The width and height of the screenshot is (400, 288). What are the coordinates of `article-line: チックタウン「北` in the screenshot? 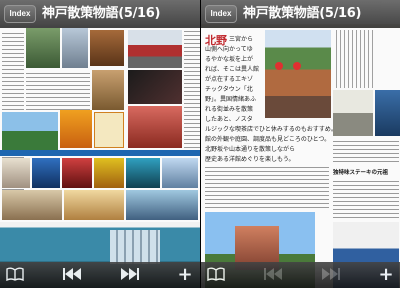 It's located at (229, 89).